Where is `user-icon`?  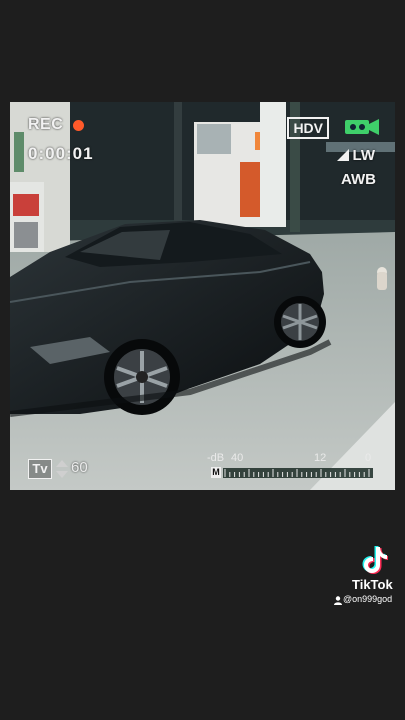 user-icon is located at coordinates (338, 600).